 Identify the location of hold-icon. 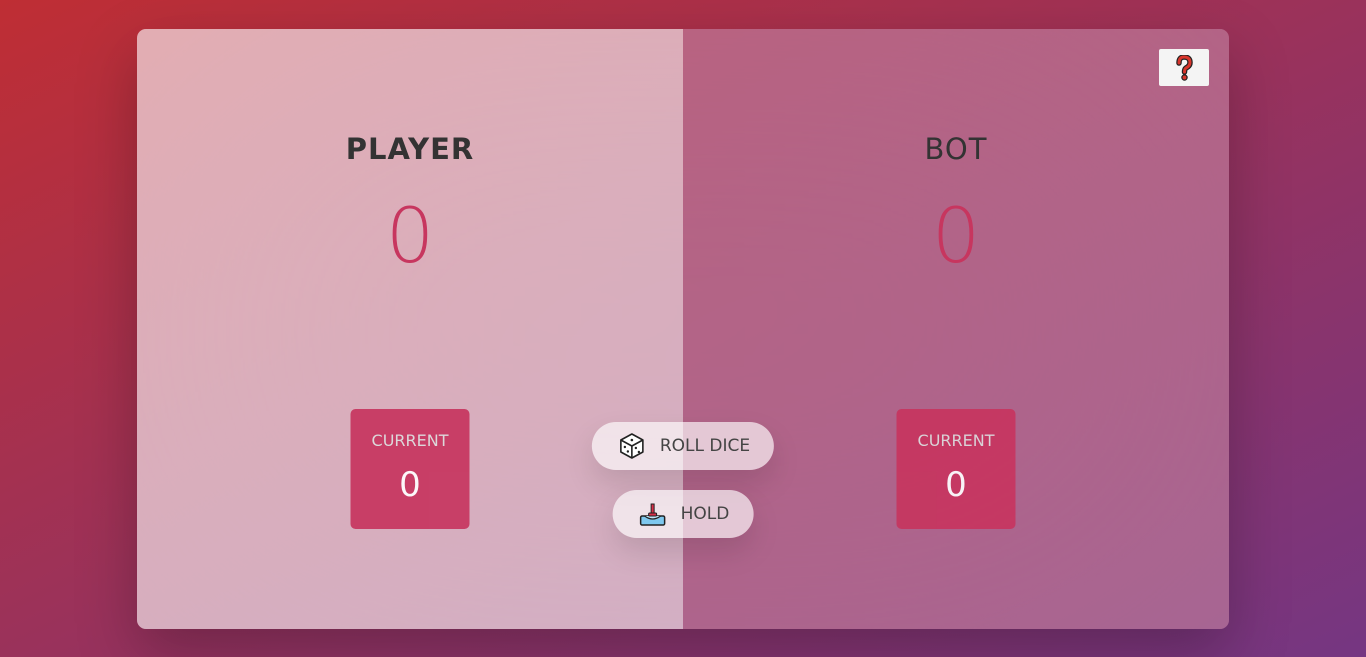
(653, 514).